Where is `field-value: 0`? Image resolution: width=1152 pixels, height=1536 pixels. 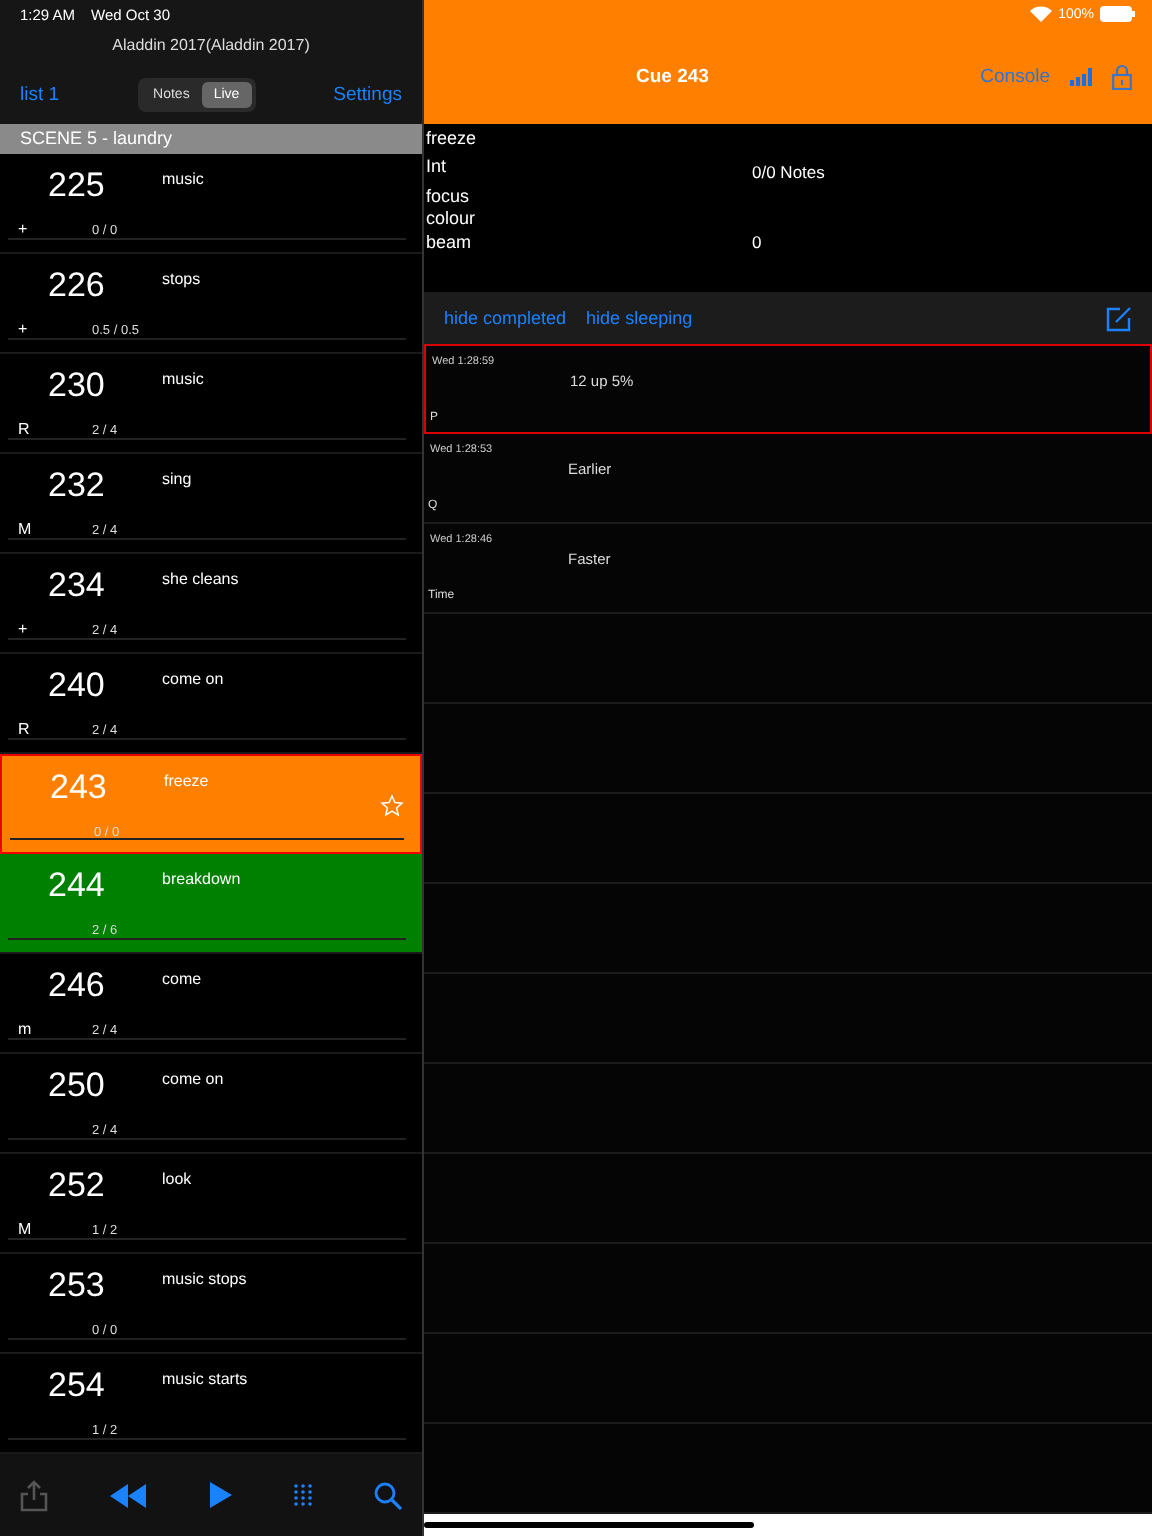 field-value: 0 is located at coordinates (757, 241).